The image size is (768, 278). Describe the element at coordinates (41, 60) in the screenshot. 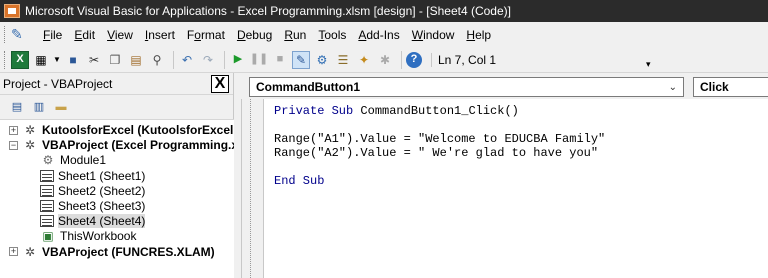

I see `insert-module-icon: ▦` at that location.